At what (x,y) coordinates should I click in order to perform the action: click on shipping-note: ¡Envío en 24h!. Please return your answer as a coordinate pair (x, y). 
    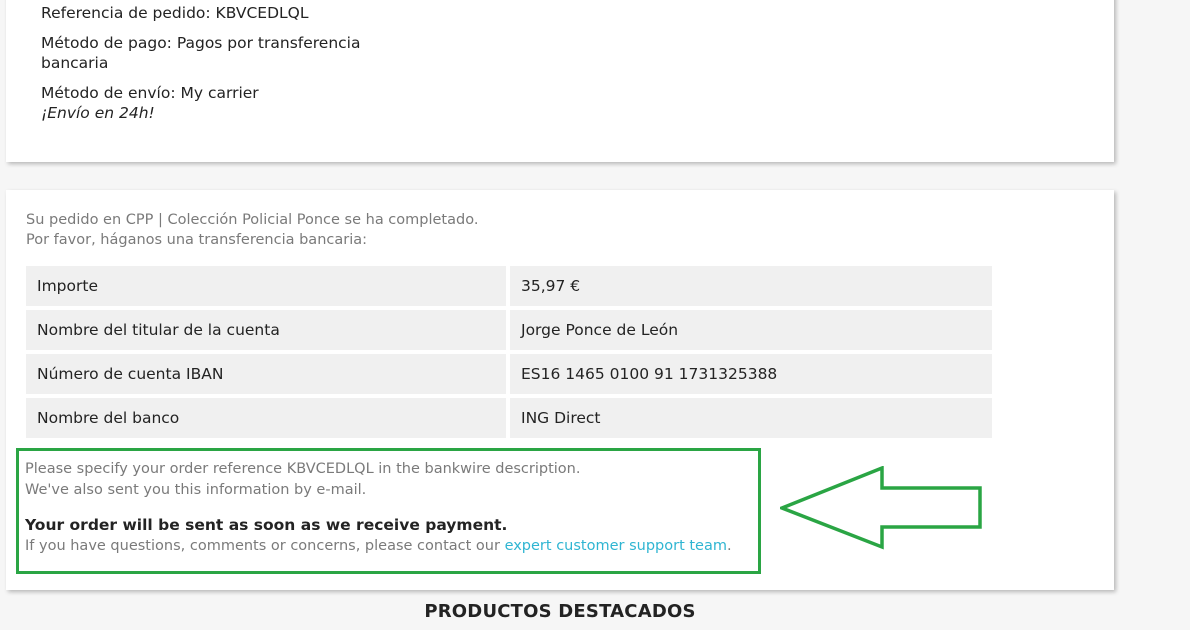
    Looking at the image, I should click on (98, 113).